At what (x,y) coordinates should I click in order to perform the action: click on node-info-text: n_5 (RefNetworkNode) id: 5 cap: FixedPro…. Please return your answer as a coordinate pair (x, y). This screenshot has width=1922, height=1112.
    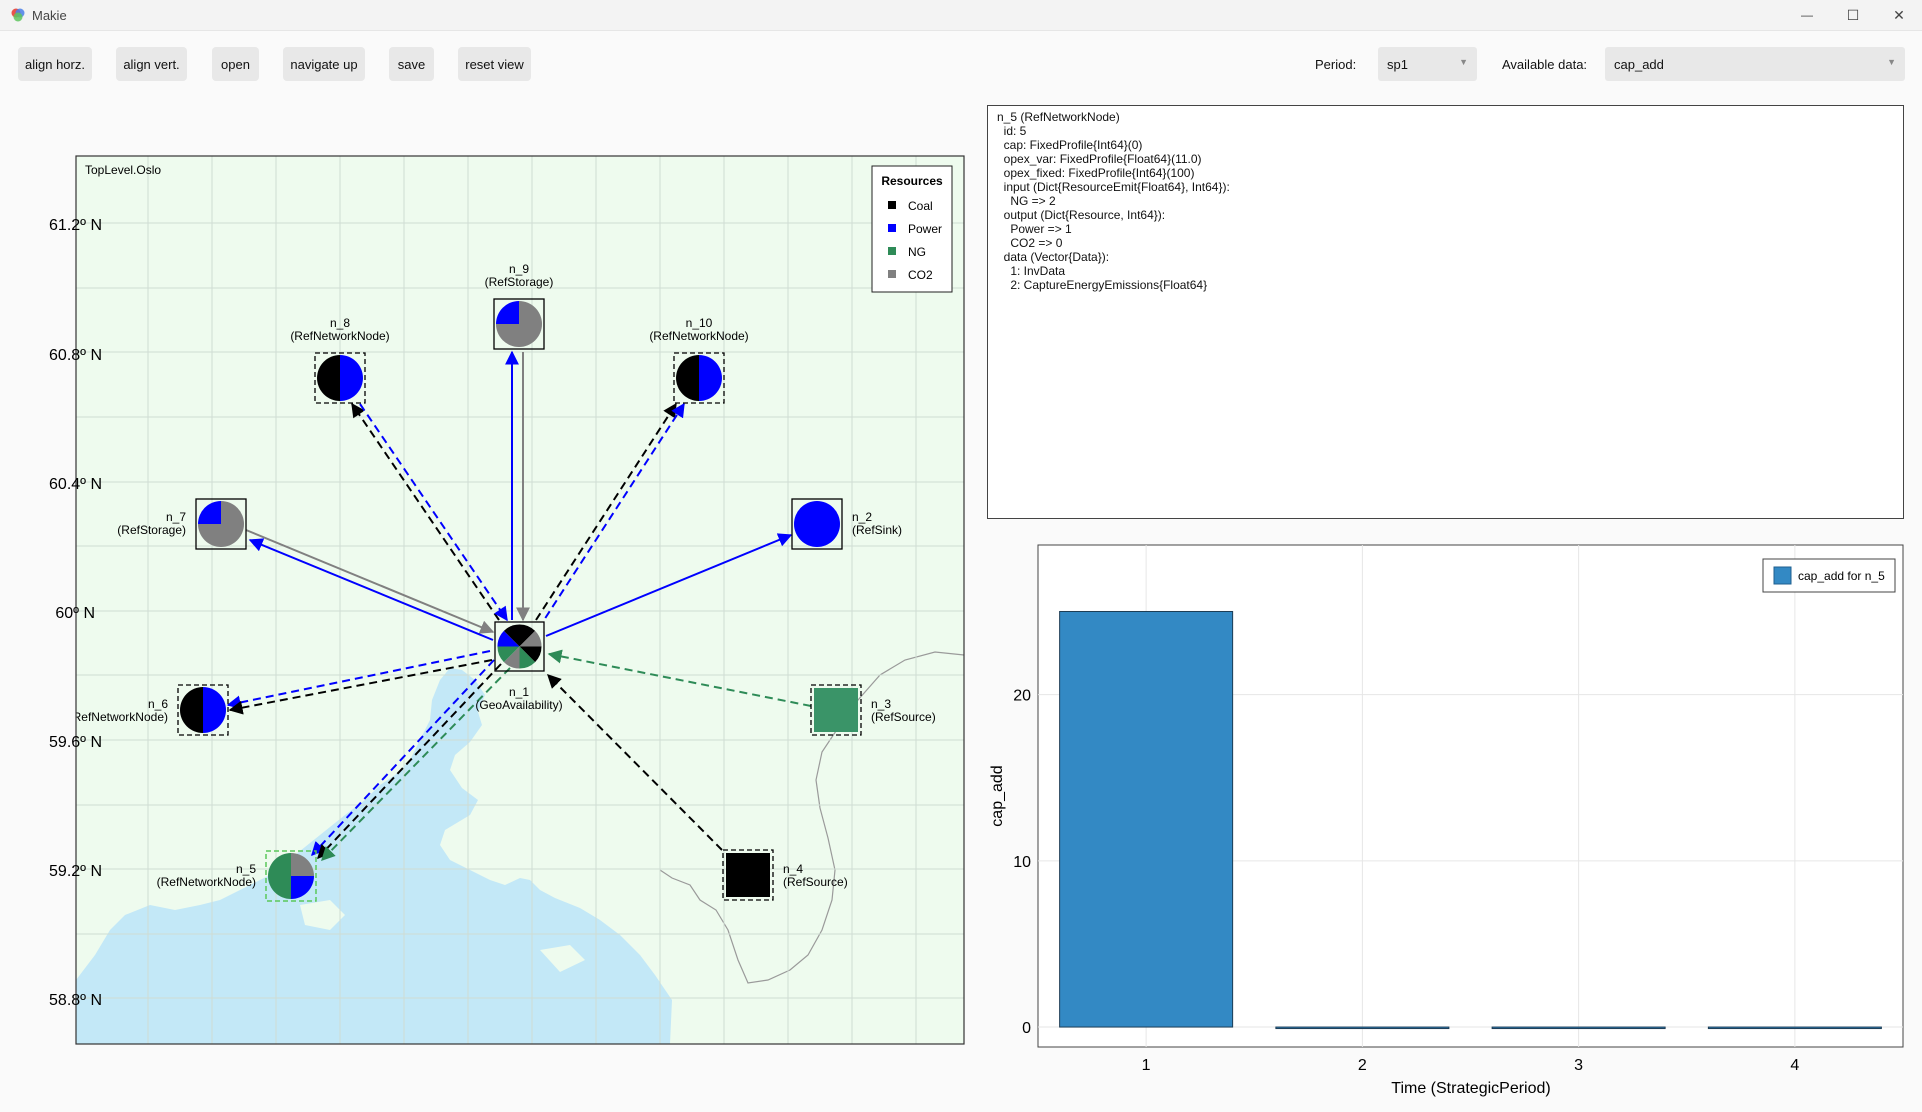
    Looking at the image, I should click on (1113, 201).